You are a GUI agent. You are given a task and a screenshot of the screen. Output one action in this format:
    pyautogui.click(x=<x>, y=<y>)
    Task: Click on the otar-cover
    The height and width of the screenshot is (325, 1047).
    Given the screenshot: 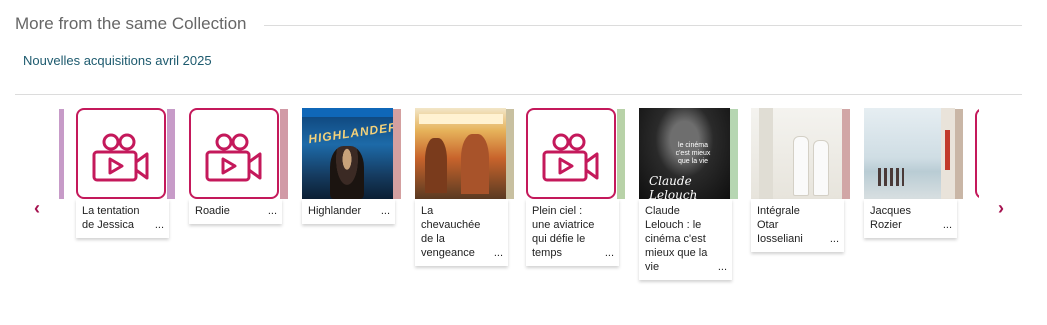 What is the action you would take?
    pyautogui.click(x=796, y=153)
    